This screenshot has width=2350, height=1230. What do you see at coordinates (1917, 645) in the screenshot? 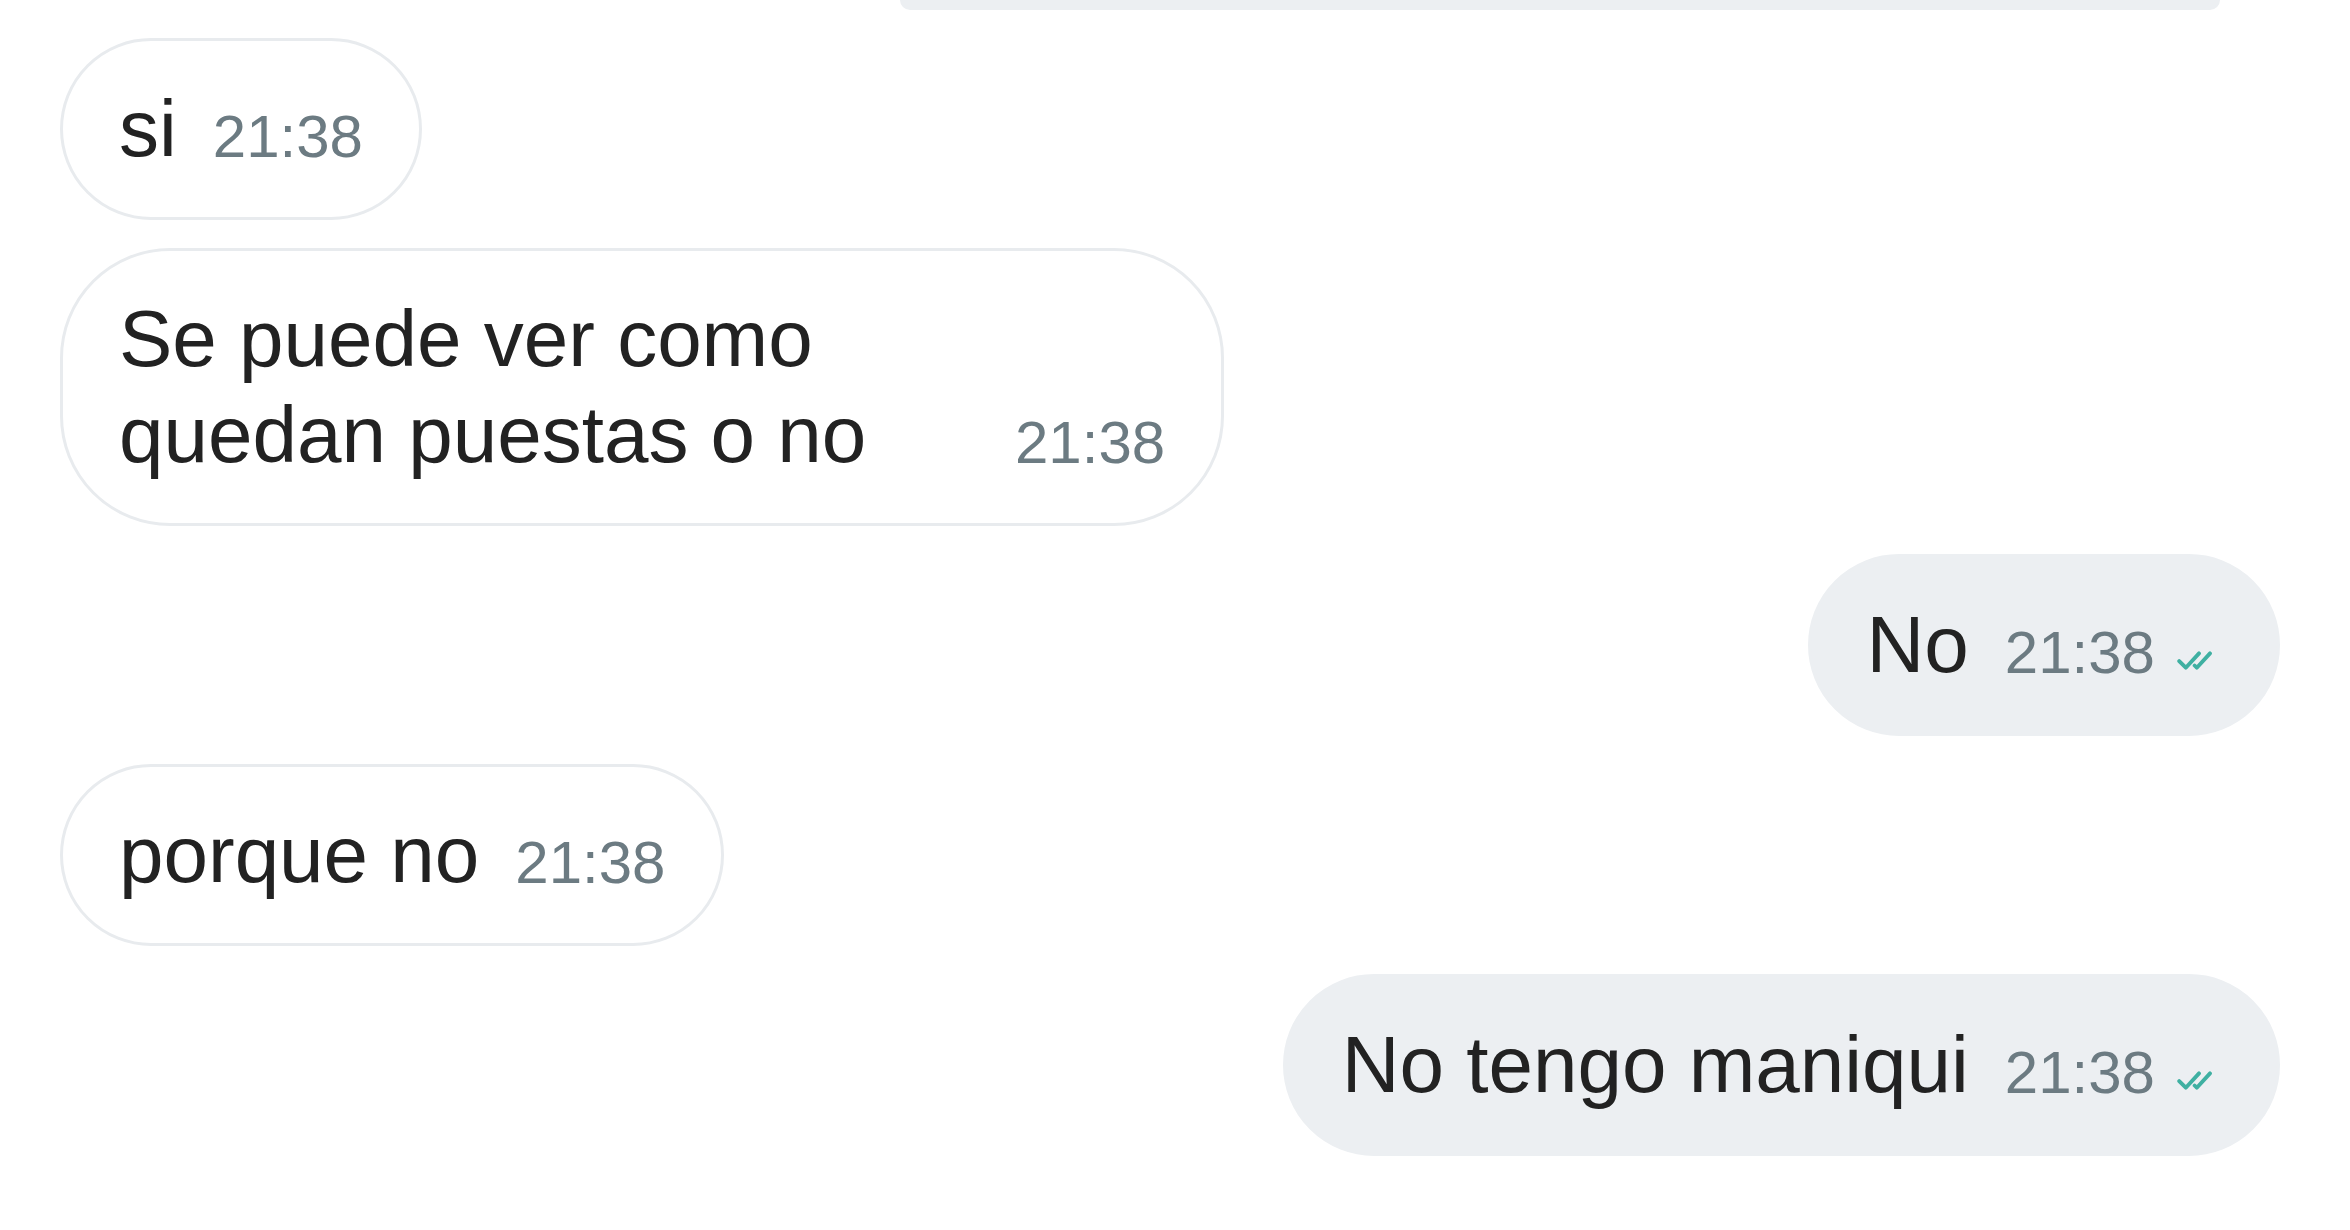
I see `message-text: No` at bounding box center [1917, 645].